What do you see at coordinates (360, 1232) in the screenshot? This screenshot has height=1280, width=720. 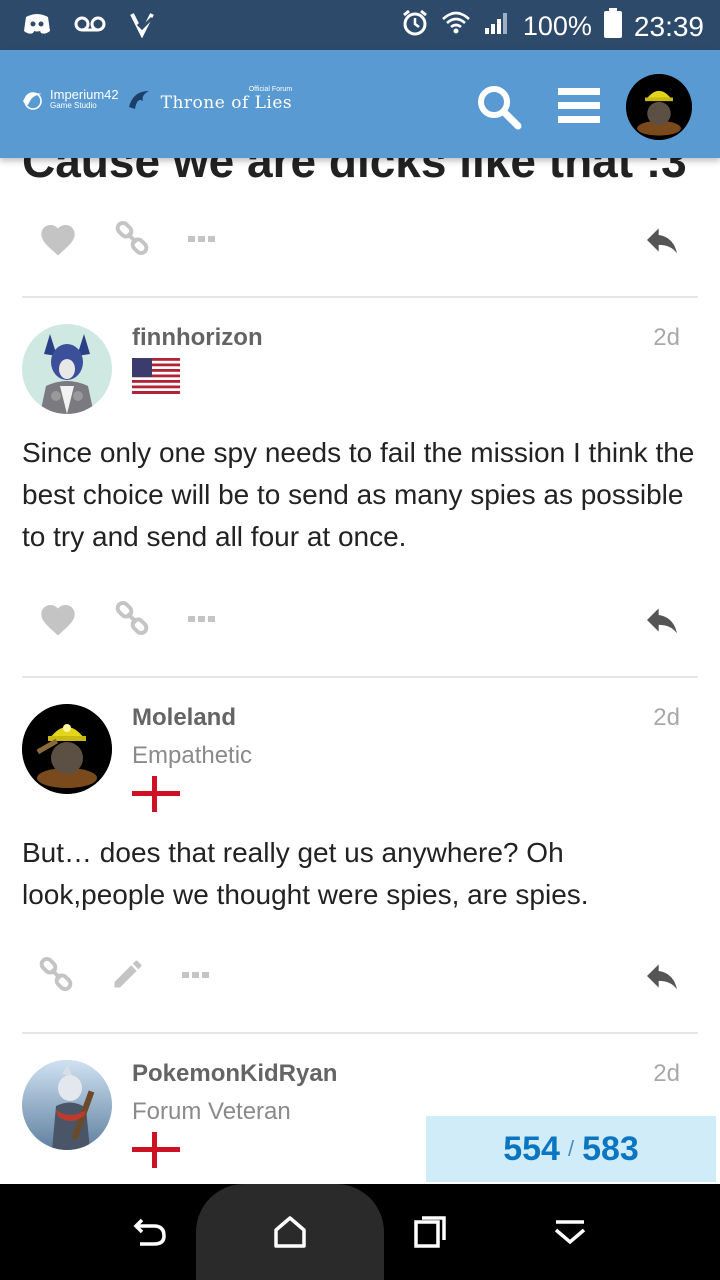 I see `system-nav-bar` at bounding box center [360, 1232].